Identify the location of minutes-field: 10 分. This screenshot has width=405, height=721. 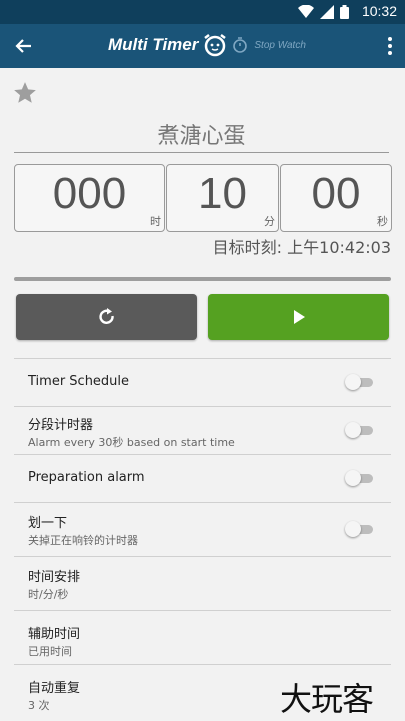
(222, 198).